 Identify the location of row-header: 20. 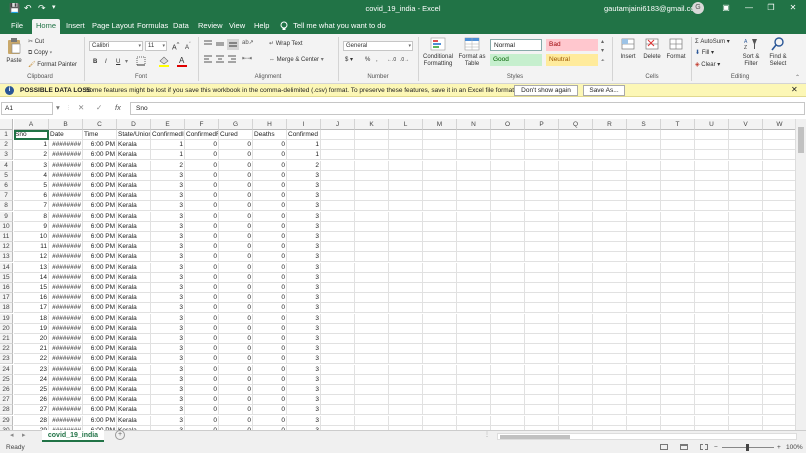
(6, 328).